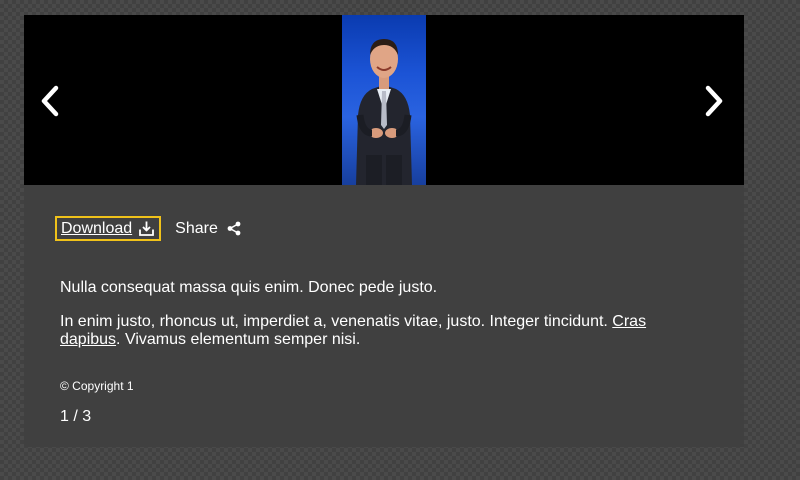 This screenshot has width=800, height=480. What do you see at coordinates (238, 339) in the screenshot?
I see `caption-text-end: . Vivamus elementum semper nisi.` at bounding box center [238, 339].